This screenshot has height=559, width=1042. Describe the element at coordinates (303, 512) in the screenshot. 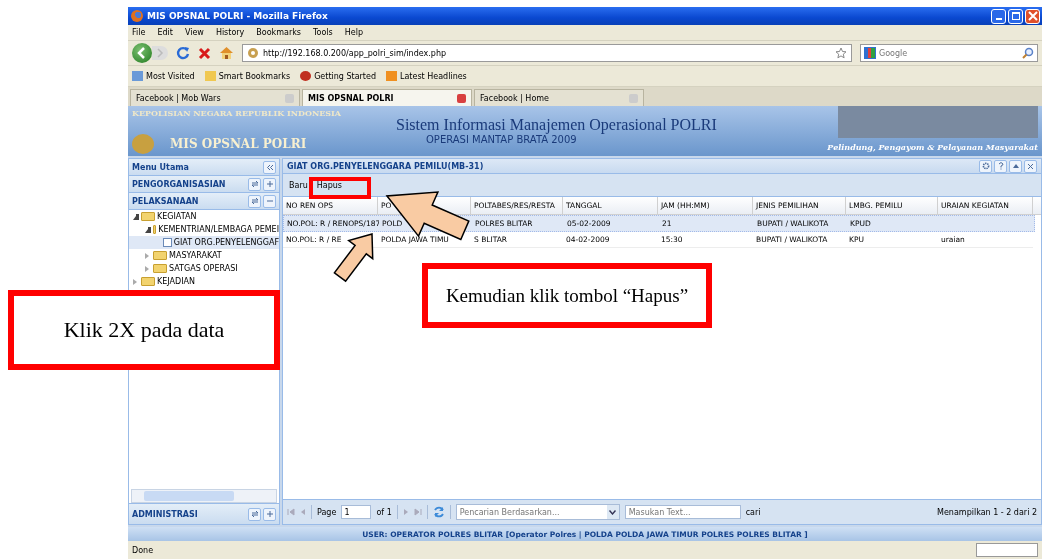

I see `previous-page-icon` at that location.